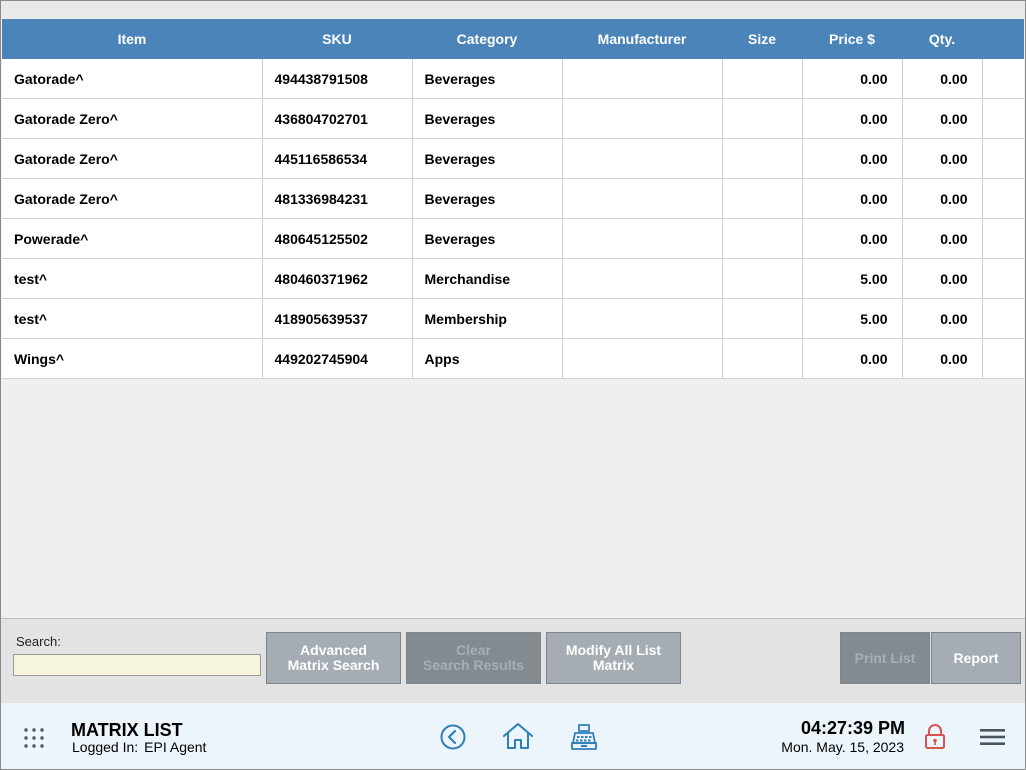  I want to click on table-row: test^ 418905639537 Membership 5.00 0.00, so click(513, 318).